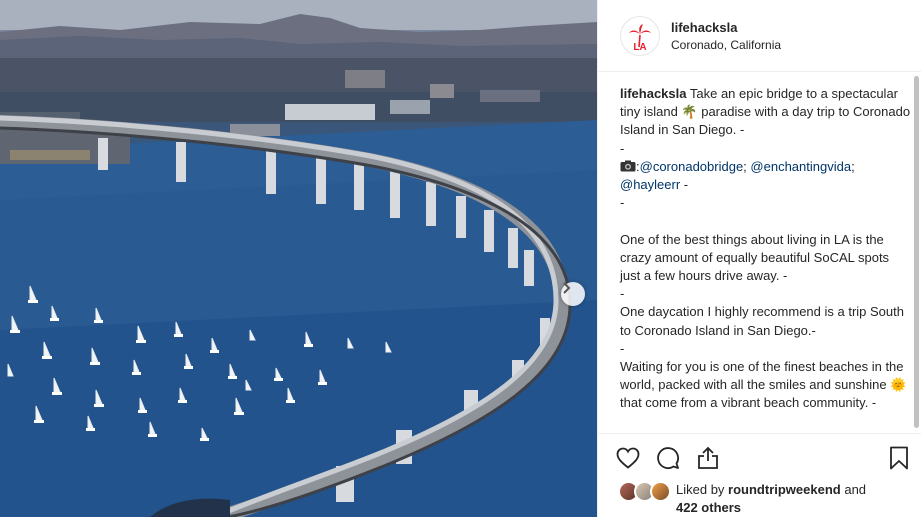 The height and width of the screenshot is (517, 921). I want to click on likes-count: 422 others, so click(708, 507).